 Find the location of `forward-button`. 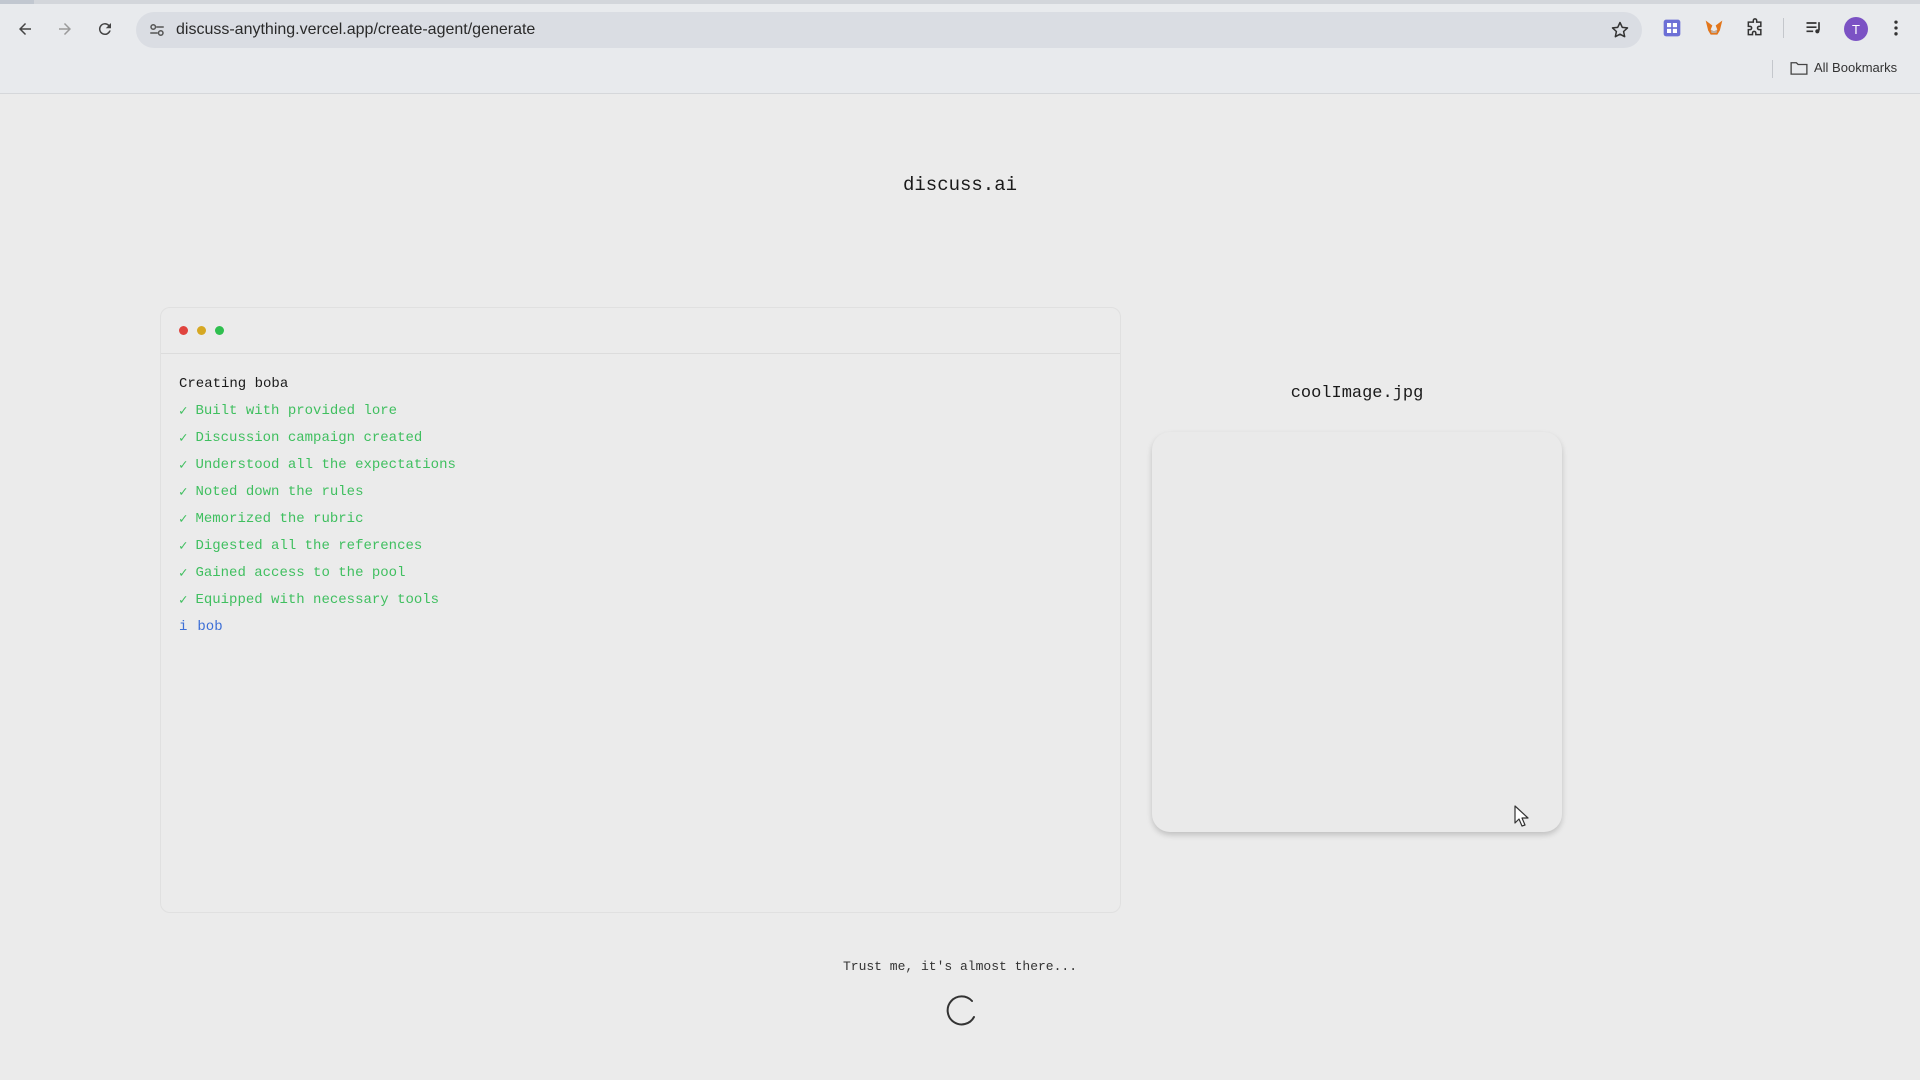

forward-button is located at coordinates (65, 29).